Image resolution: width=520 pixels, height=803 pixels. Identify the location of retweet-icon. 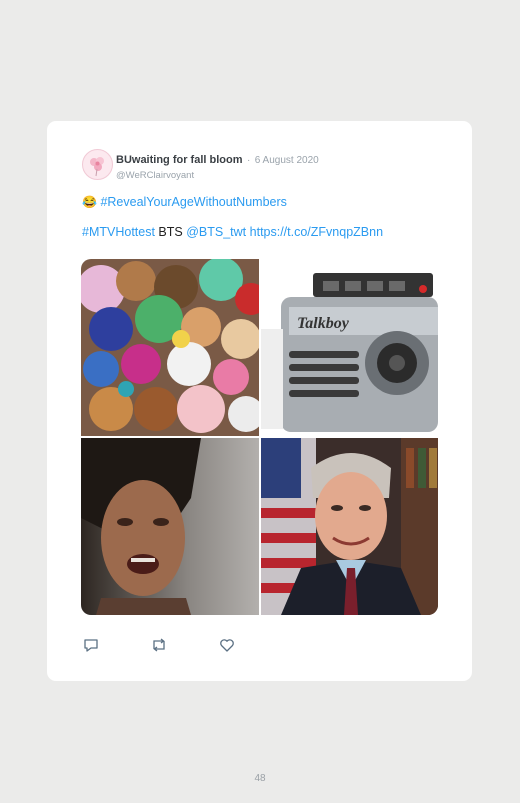
(159, 645).